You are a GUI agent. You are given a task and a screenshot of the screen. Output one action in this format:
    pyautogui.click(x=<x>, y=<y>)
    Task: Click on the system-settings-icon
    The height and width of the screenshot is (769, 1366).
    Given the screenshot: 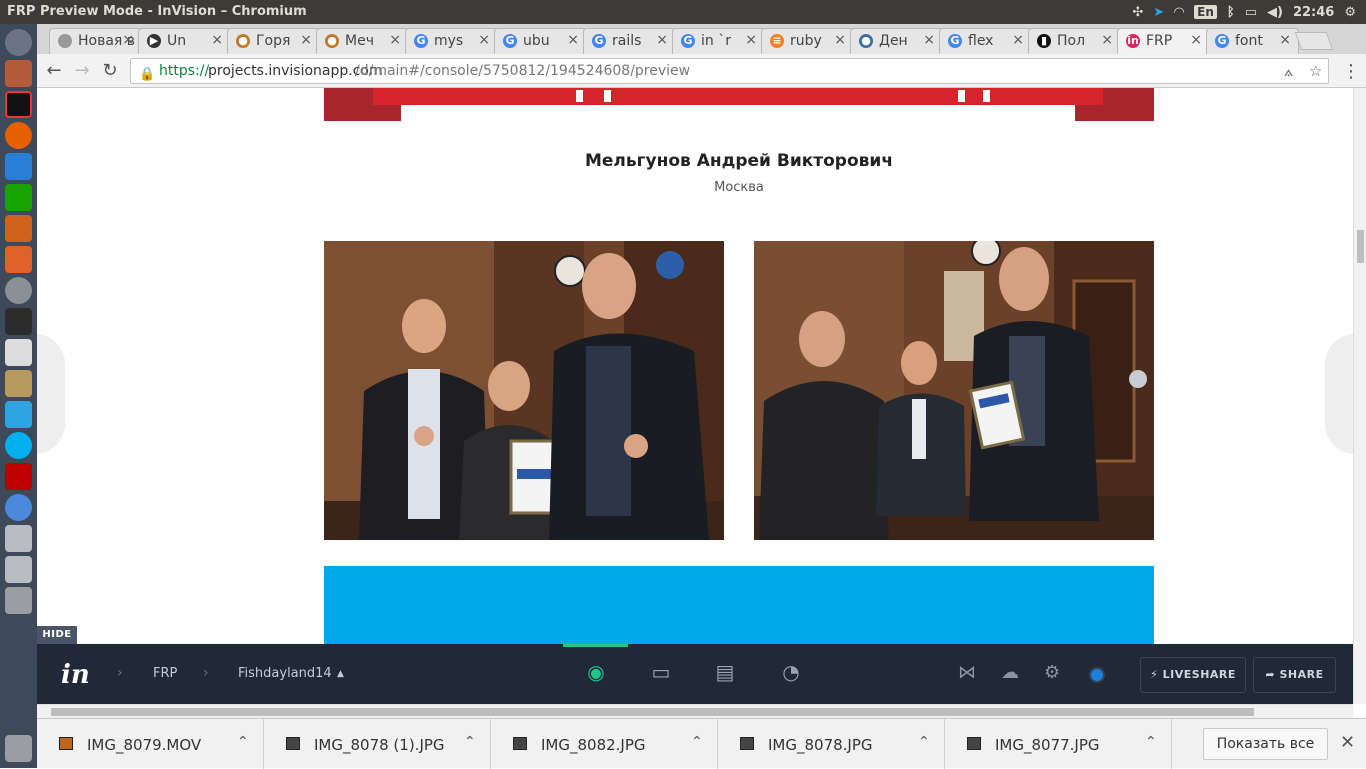 What is the action you would take?
    pyautogui.click(x=18, y=290)
    